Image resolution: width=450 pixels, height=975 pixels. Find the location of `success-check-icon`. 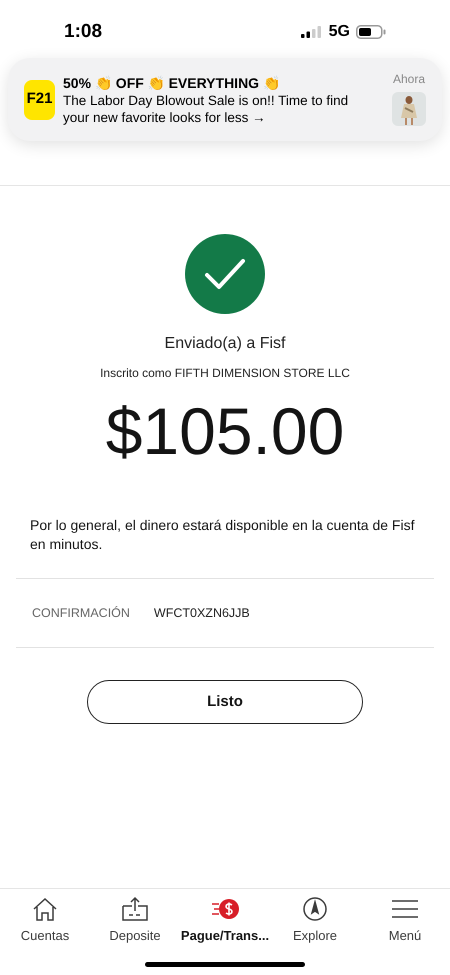

success-check-icon is located at coordinates (225, 274).